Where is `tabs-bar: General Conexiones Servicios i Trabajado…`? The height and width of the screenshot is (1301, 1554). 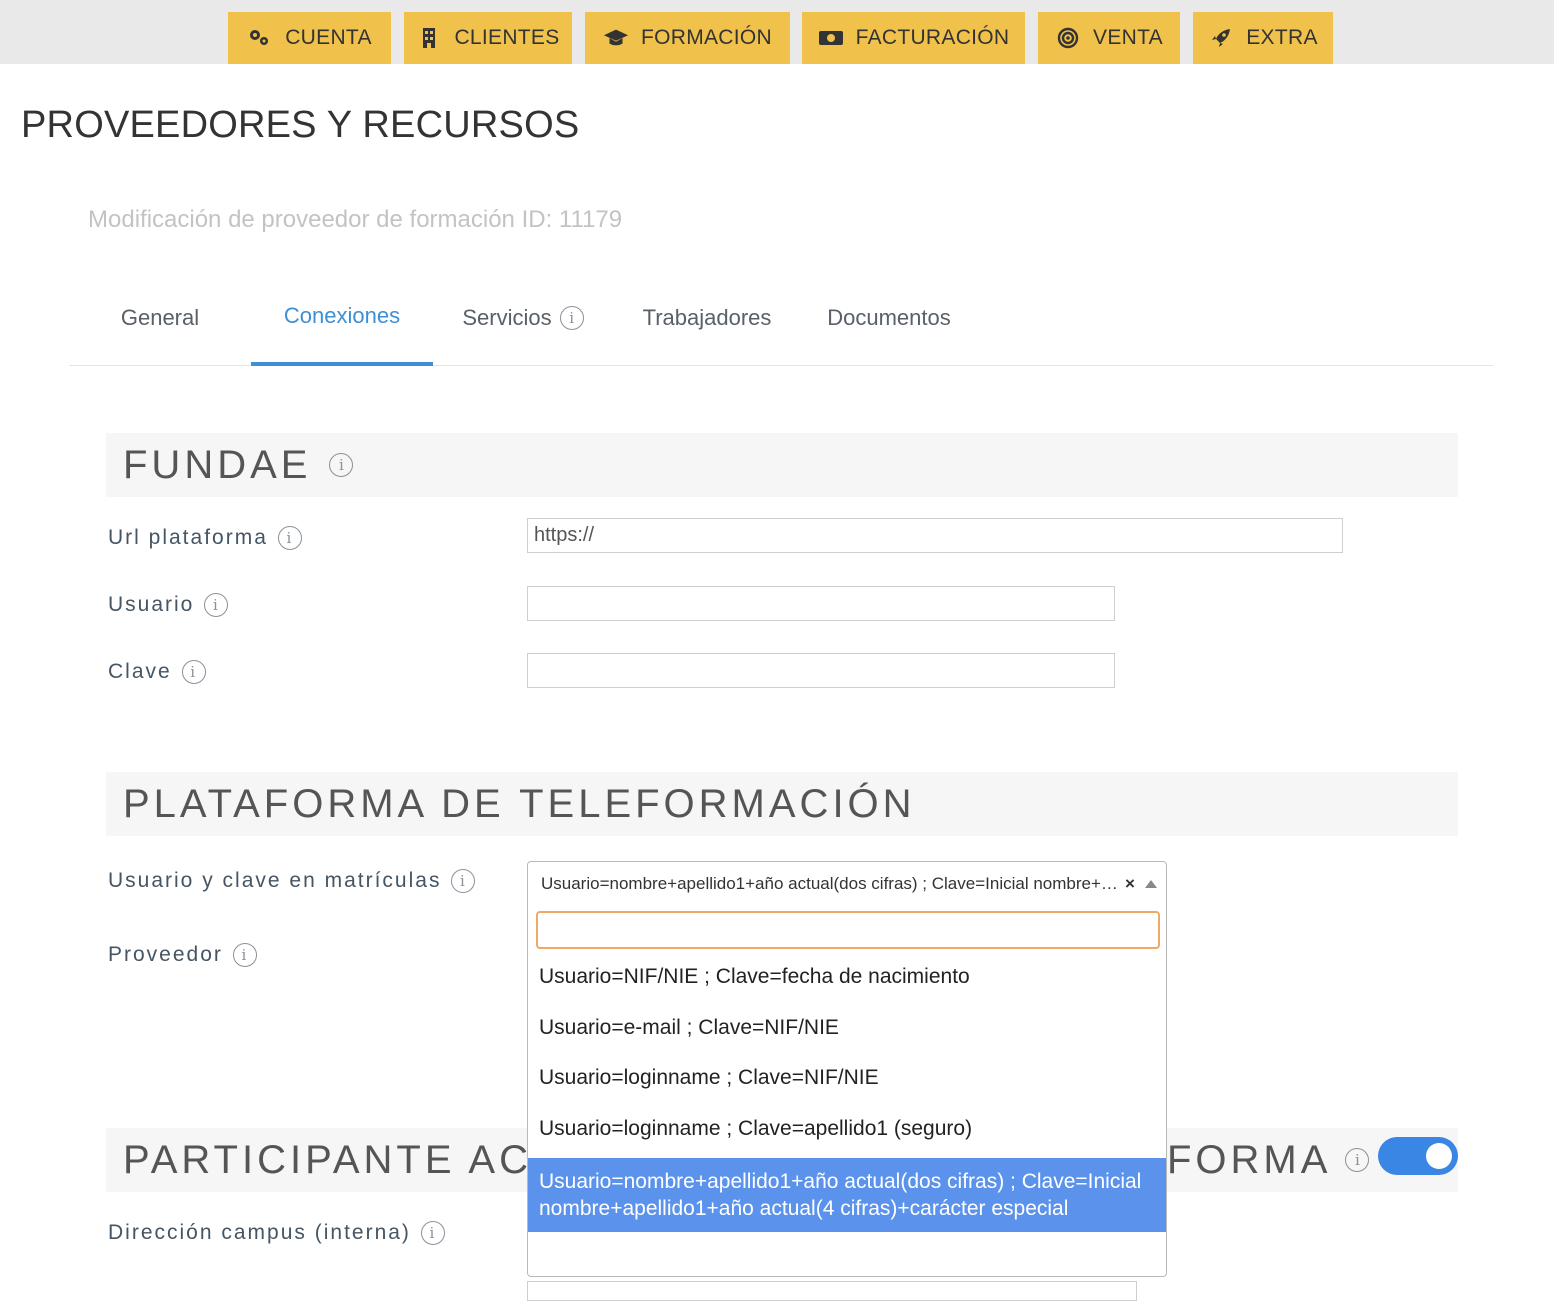
tabs-bar: General Conexiones Servicios i Trabajado… is located at coordinates (781, 318).